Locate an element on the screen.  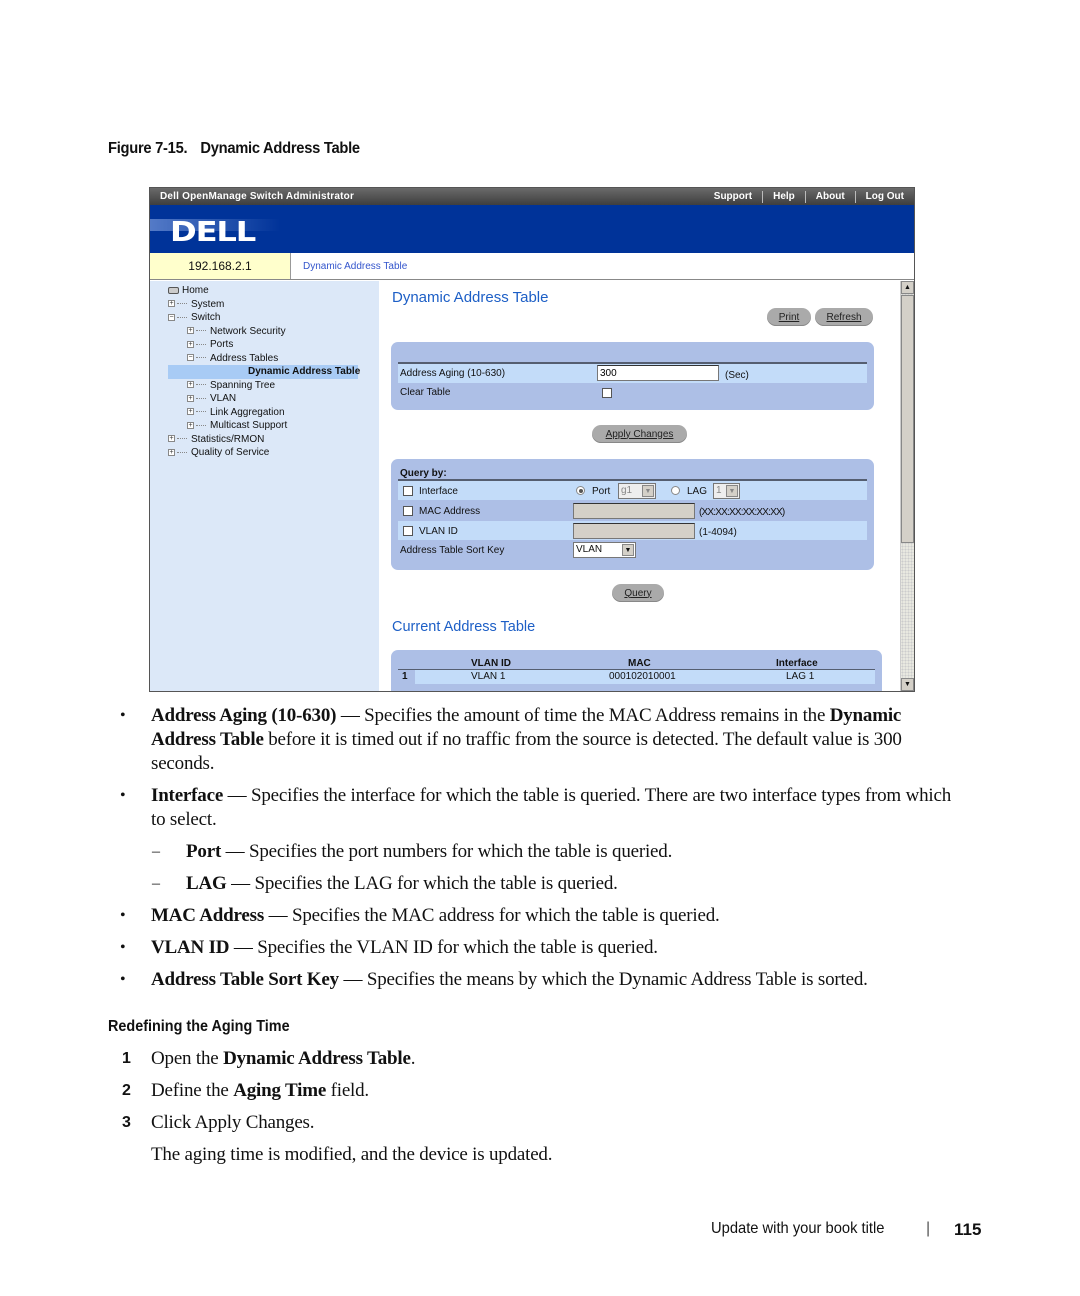
vlan-hint: (1-4094) is located at coordinates (718, 532).